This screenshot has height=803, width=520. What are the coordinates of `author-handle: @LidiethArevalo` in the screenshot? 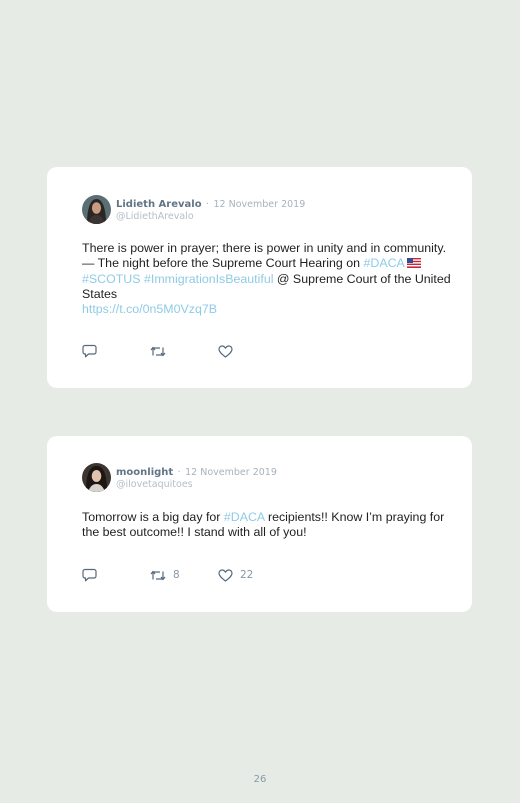 It's located at (210, 217).